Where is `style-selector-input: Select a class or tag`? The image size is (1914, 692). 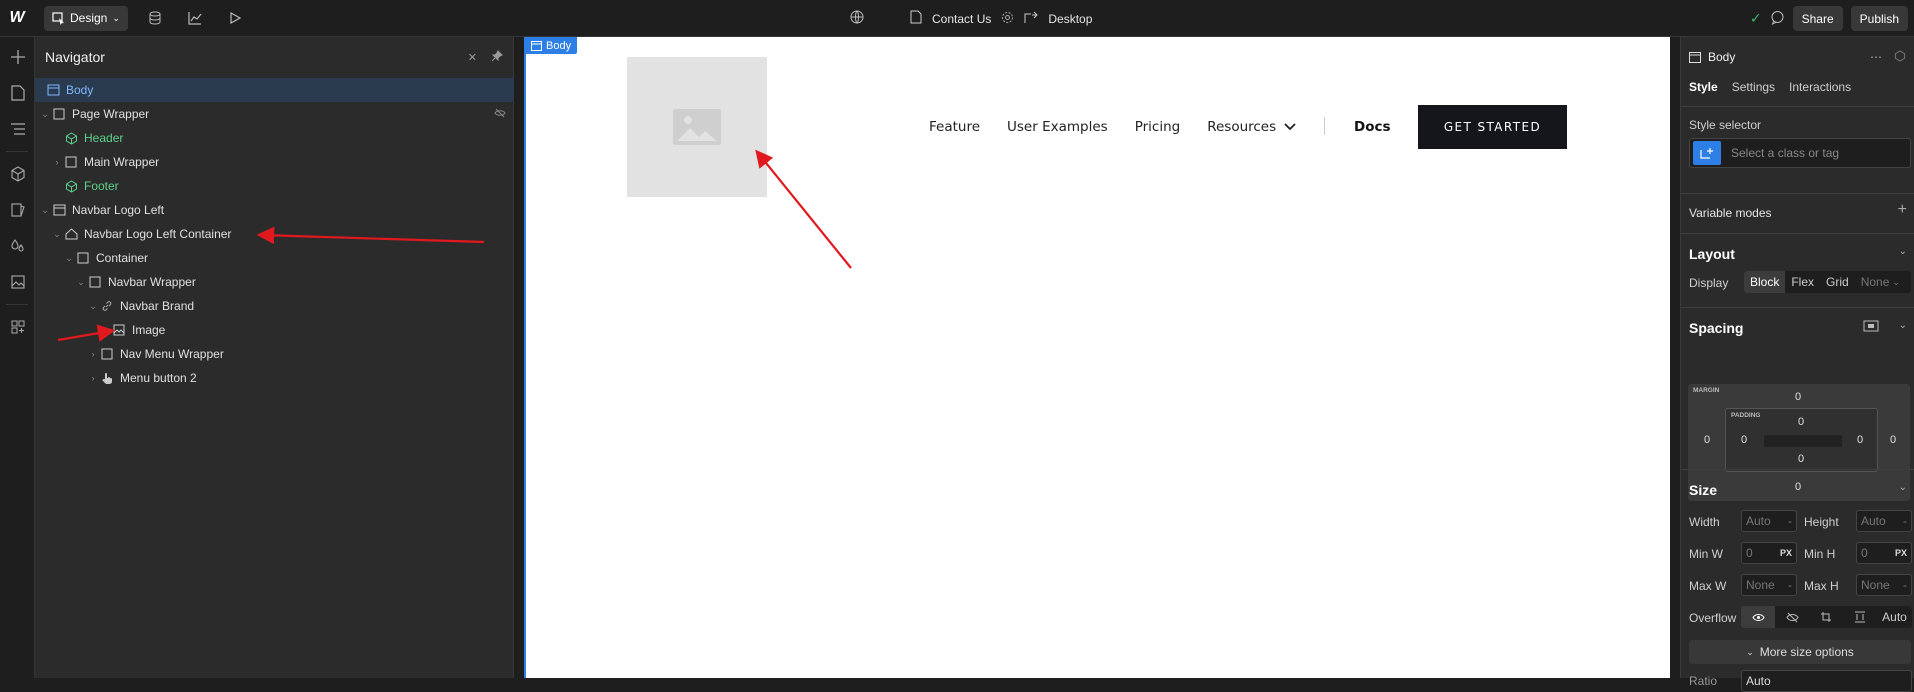 style-selector-input: Select a class or tag is located at coordinates (1800, 153).